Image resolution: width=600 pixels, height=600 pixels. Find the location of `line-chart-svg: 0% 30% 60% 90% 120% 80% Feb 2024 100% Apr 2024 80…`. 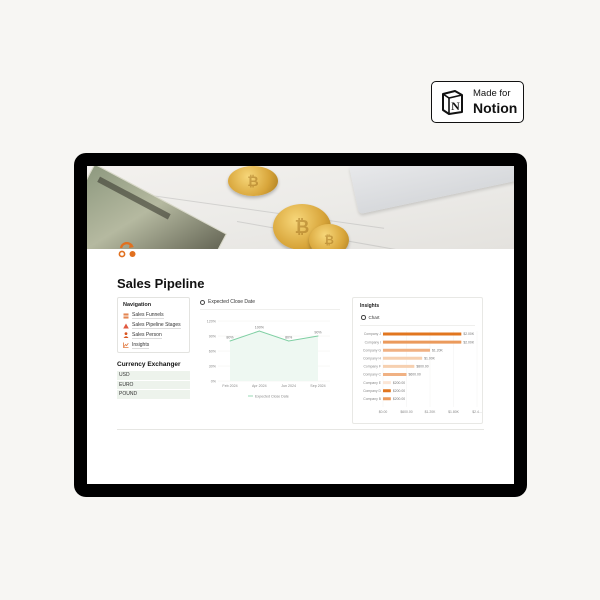

line-chart-svg: 0% 30% 60% 90% 120% 80% Feb 2024 100% Apr 2024 80… is located at coordinates (268, 358).